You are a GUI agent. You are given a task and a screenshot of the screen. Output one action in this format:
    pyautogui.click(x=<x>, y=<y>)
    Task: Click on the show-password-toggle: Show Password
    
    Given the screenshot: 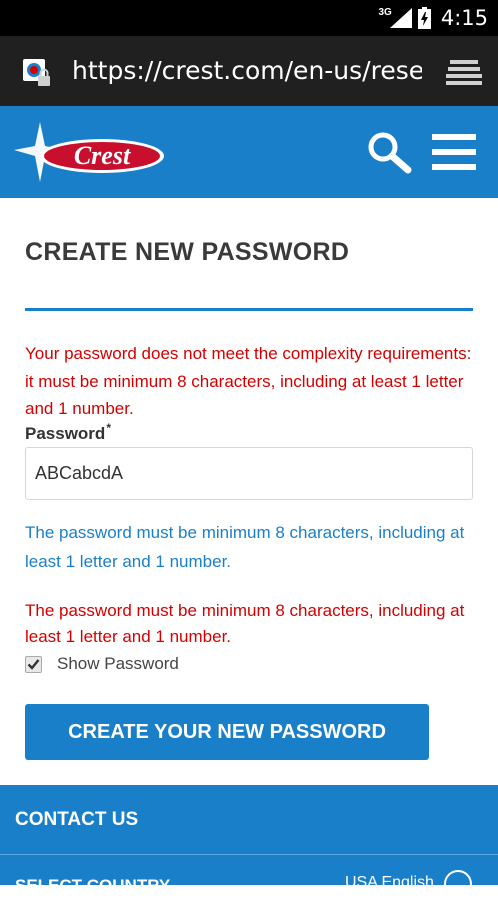 What is the action you would take?
    pyautogui.click(x=102, y=664)
    